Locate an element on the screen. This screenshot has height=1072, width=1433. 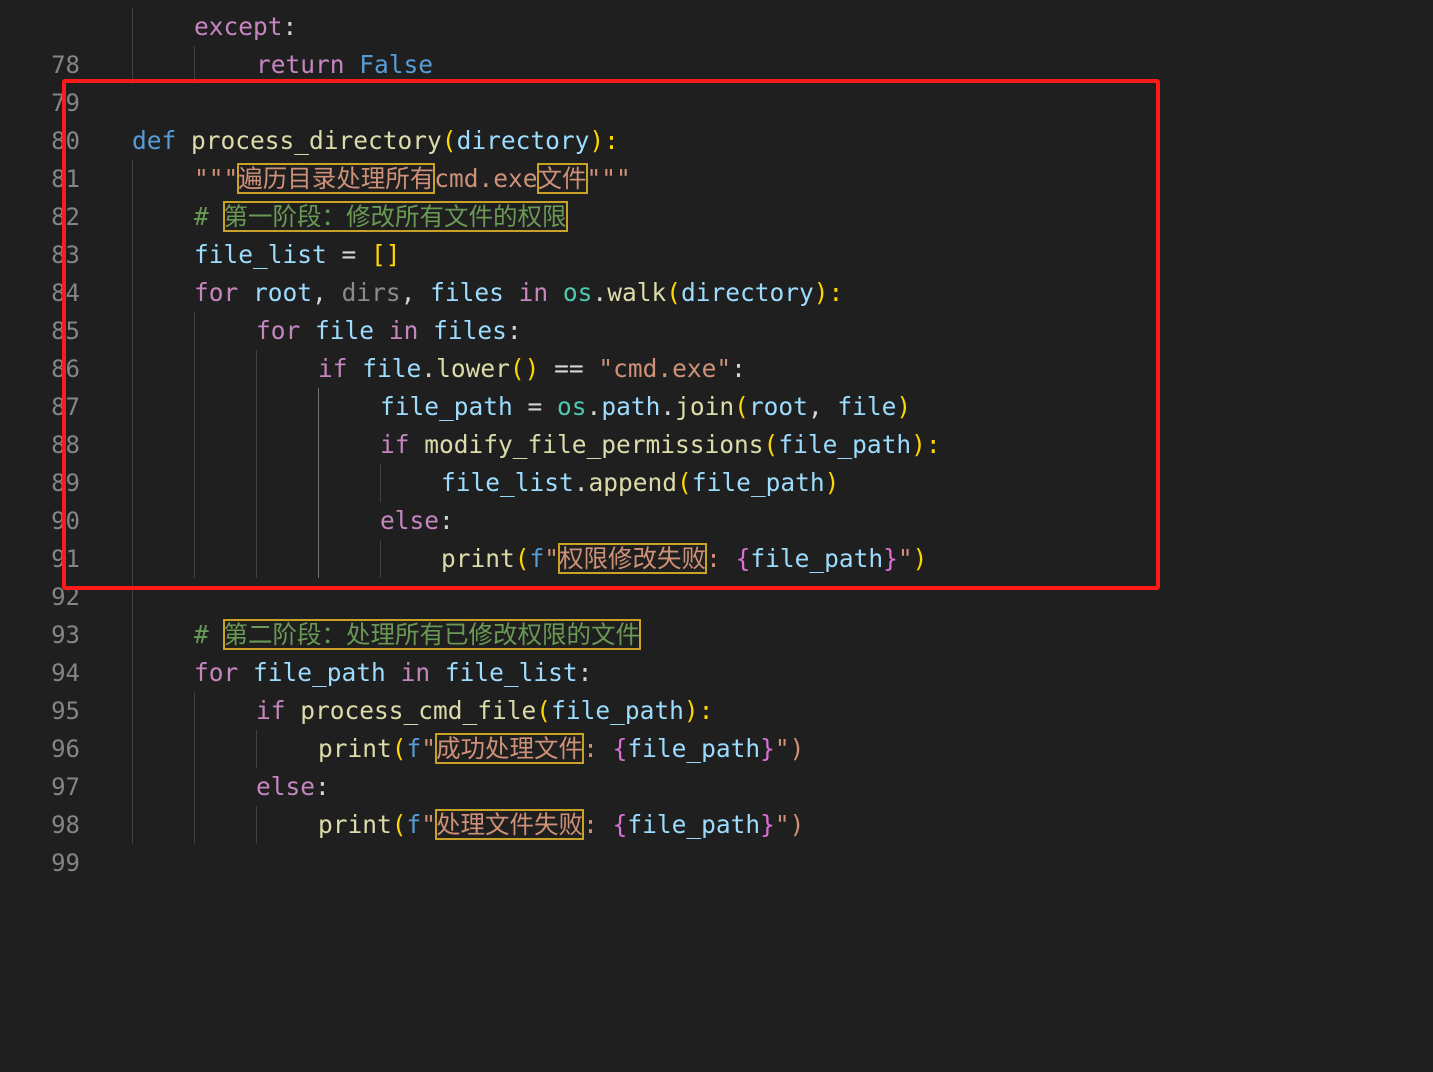
code-line: 93 is located at coordinates (716, 613).